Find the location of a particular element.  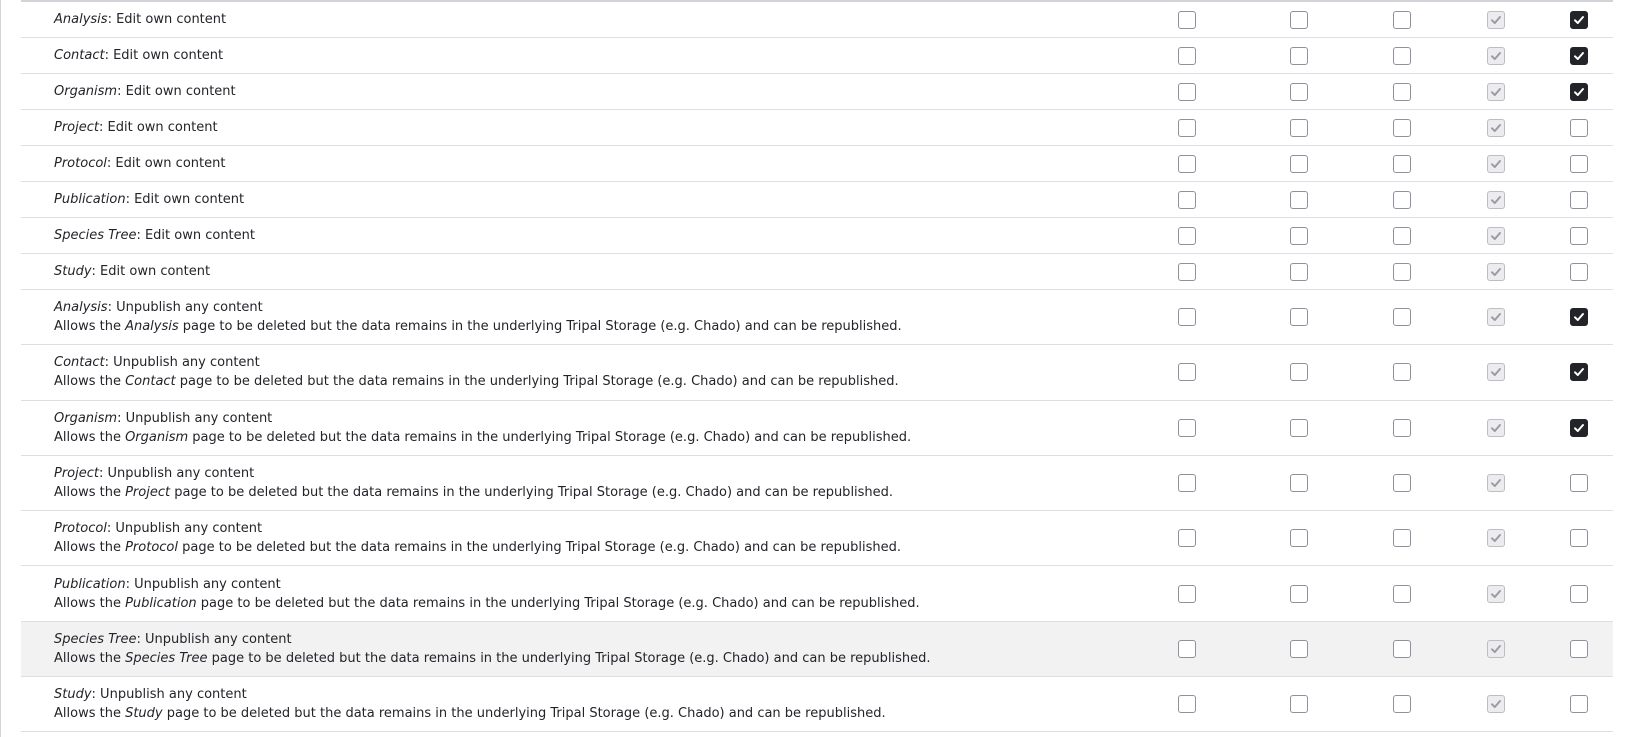

permission-title: Project: Unpublish any content is located at coordinates (473, 473).